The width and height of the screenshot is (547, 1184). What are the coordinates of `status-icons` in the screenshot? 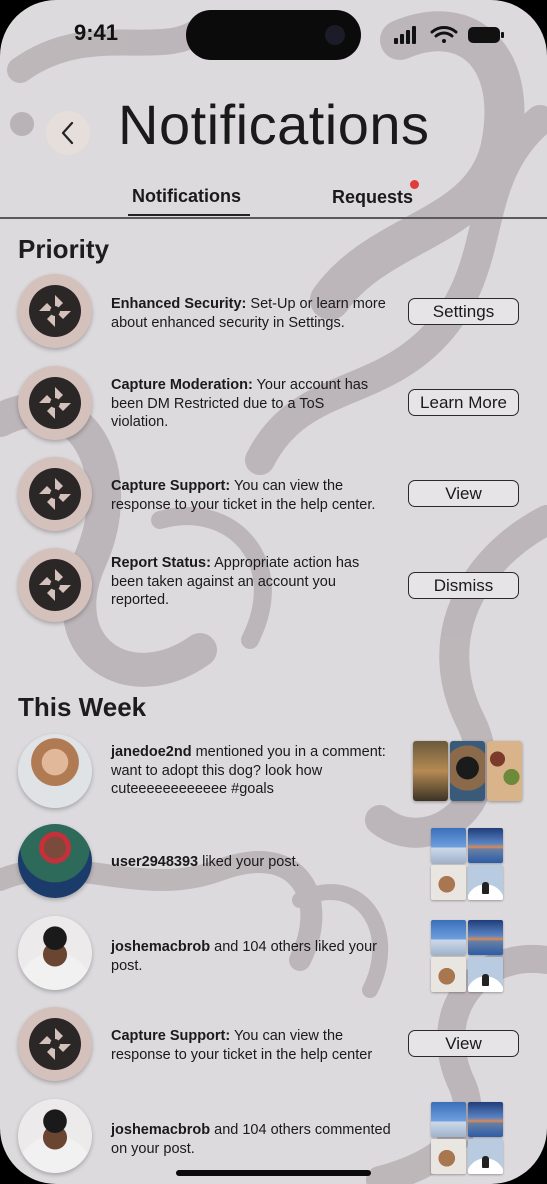 It's located at (449, 35).